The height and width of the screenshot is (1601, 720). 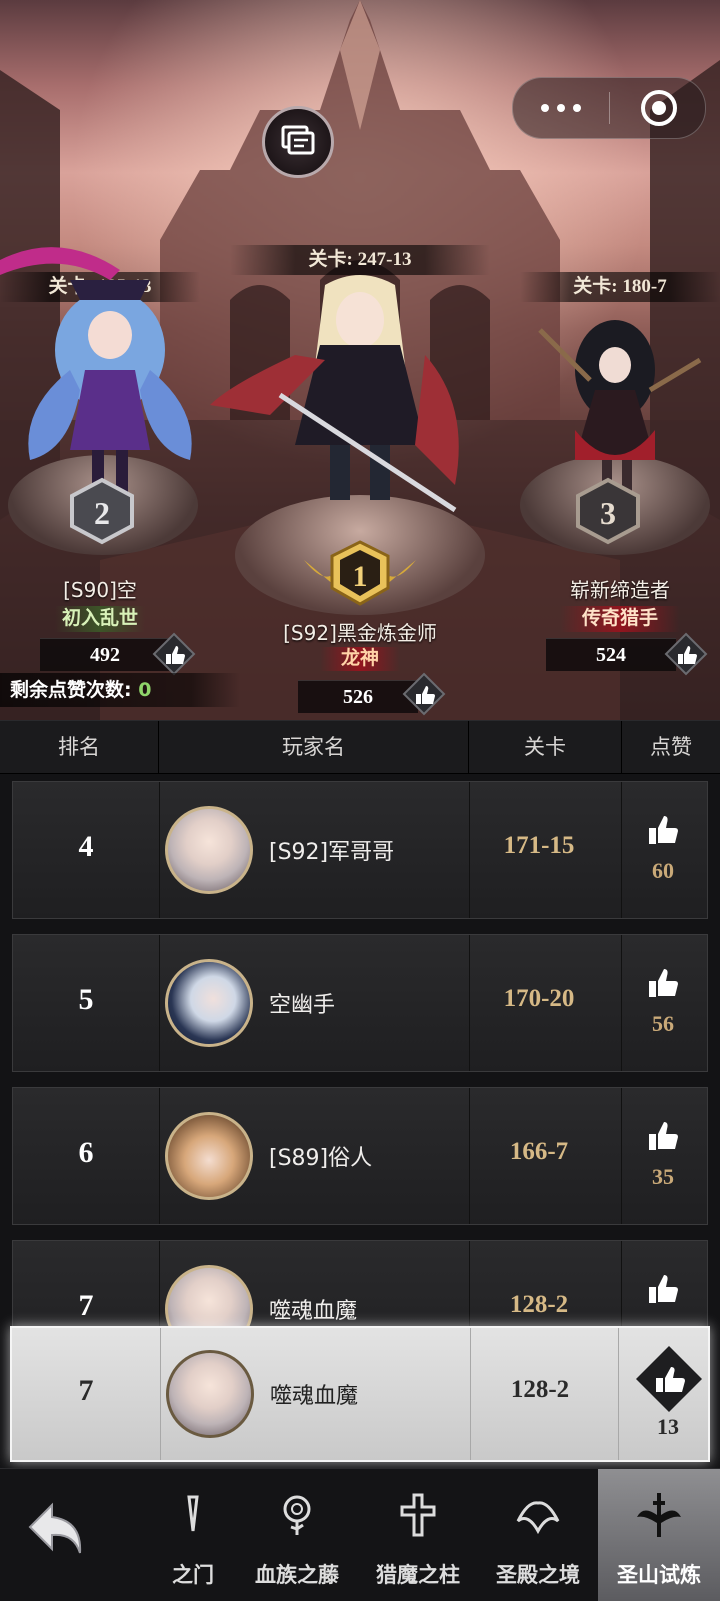 I want to click on row-player-name: [S89]俗人, so click(x=321, y=1158).